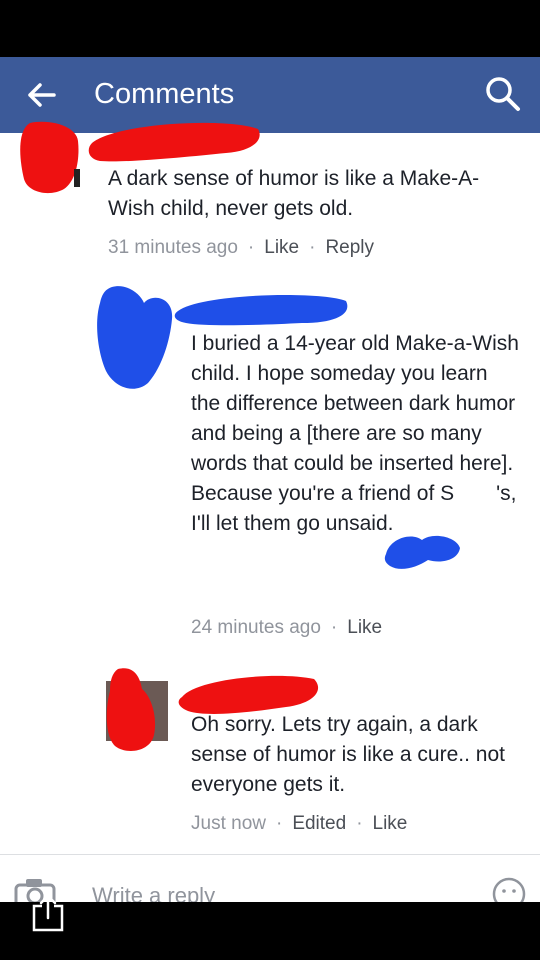  Describe the element at coordinates (503, 94) in the screenshot. I see `search-icon` at that location.